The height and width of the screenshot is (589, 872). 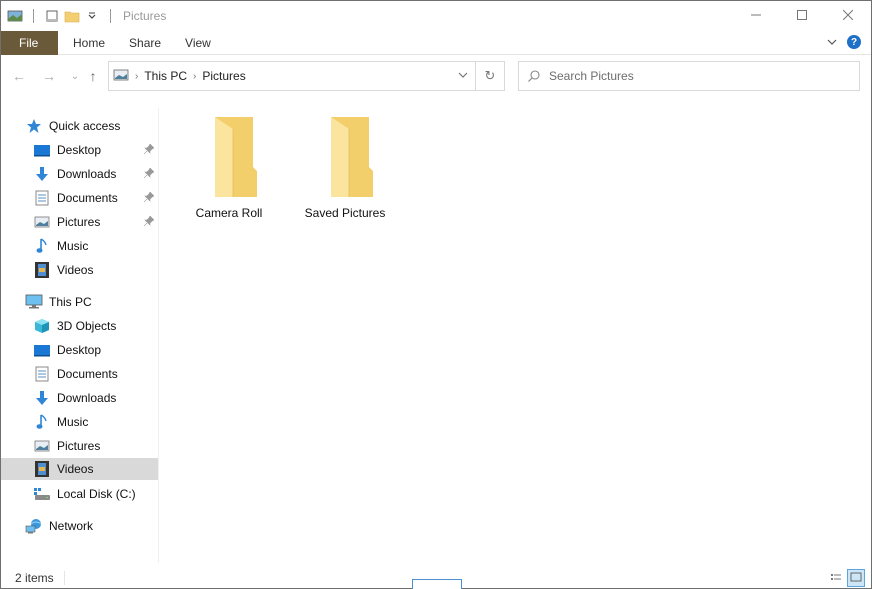 What do you see at coordinates (96, 494) in the screenshot?
I see `sidebar-item-label: Local Disk (C:)` at bounding box center [96, 494].